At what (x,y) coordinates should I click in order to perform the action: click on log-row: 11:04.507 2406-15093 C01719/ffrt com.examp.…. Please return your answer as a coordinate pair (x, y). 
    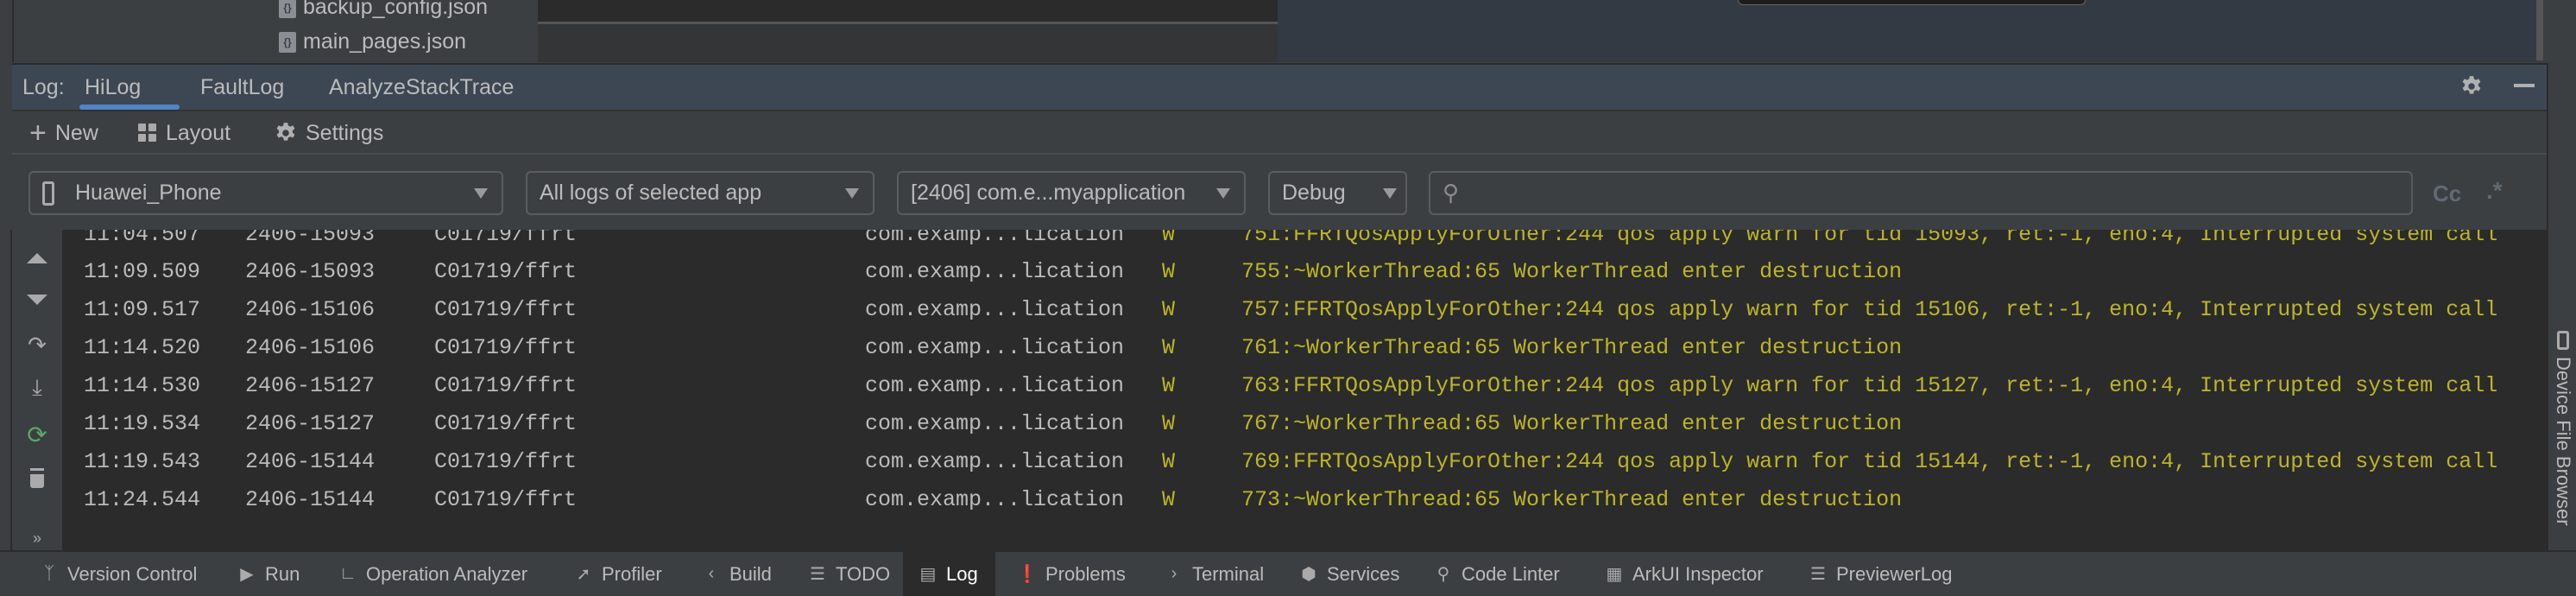
    Looking at the image, I should click on (1304, 242).